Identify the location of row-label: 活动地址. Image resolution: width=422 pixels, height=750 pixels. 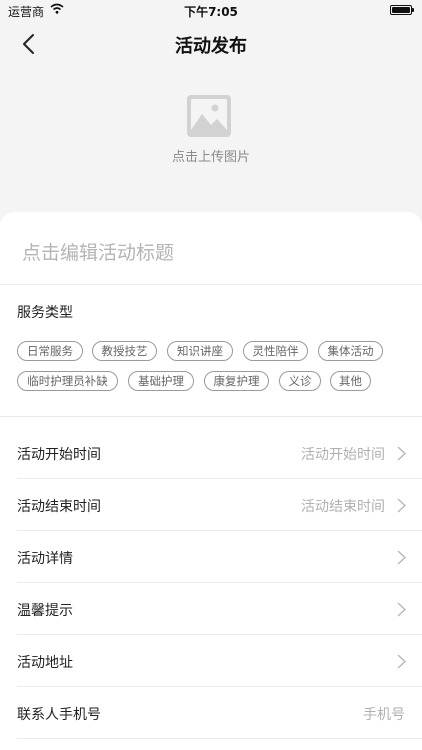
(45, 663).